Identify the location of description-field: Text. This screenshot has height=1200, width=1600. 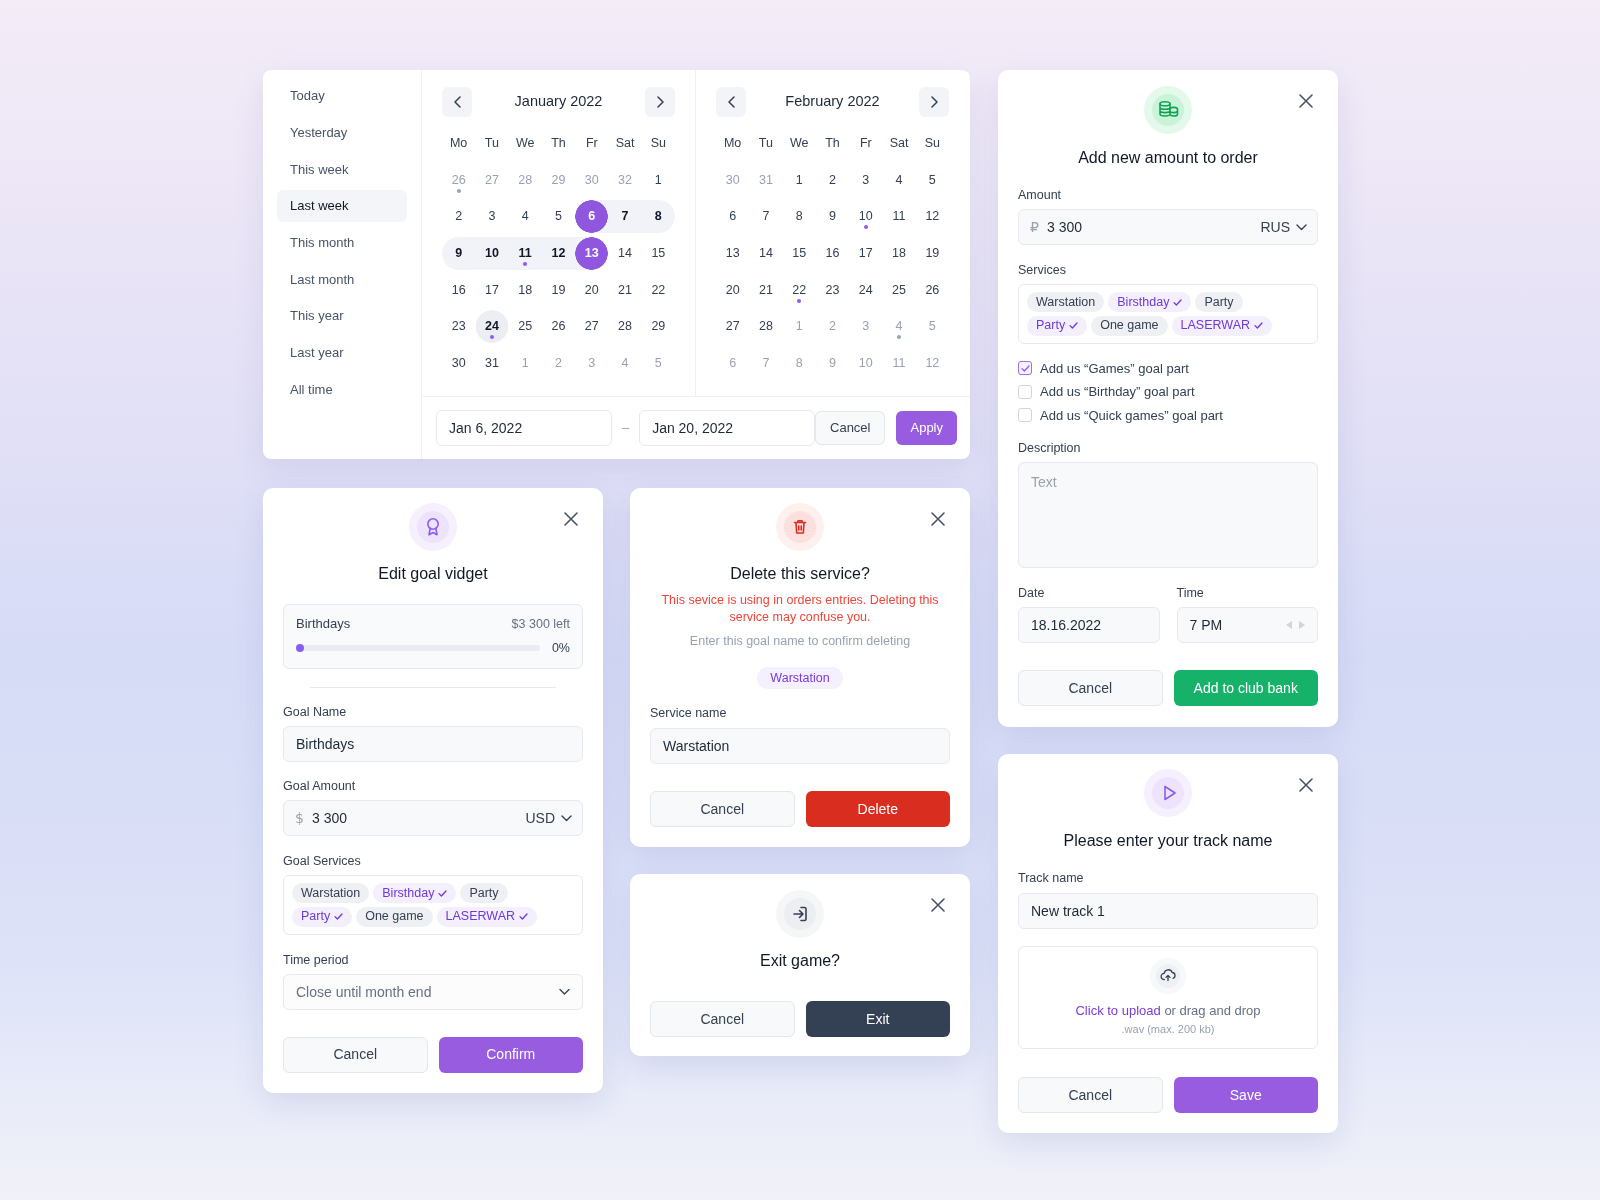
(1168, 515).